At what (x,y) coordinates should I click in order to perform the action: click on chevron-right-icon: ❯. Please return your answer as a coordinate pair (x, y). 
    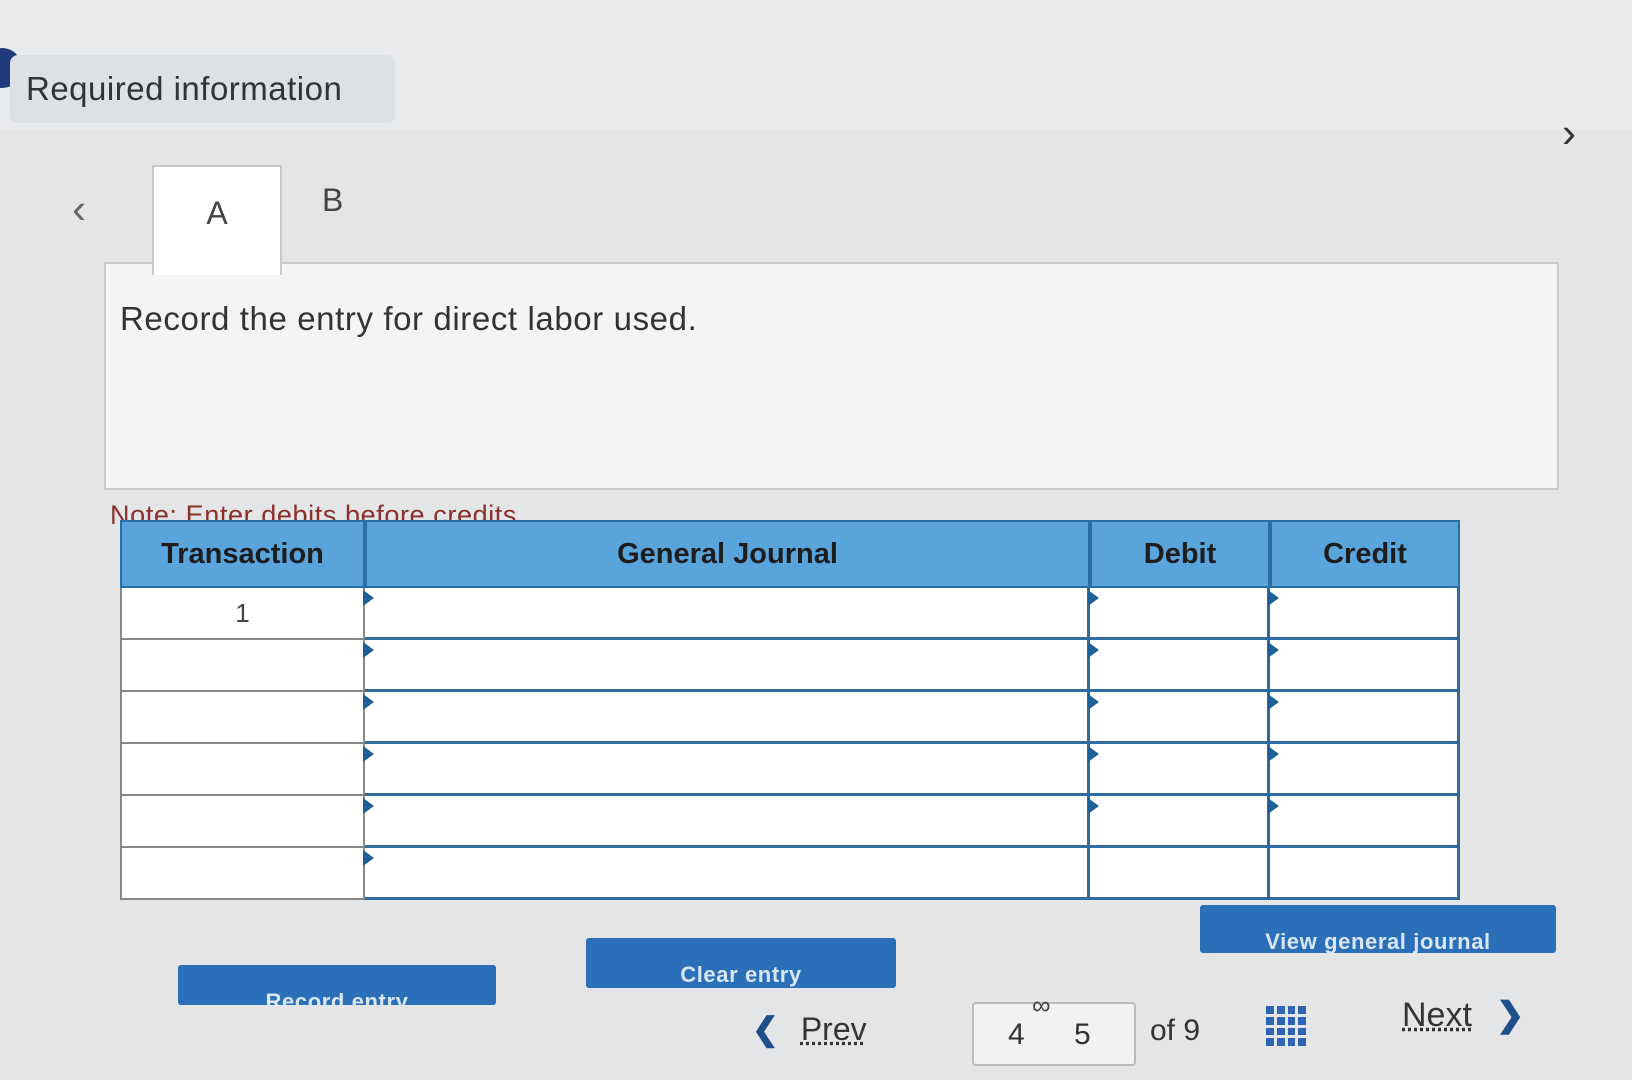
    Looking at the image, I should click on (1510, 1015).